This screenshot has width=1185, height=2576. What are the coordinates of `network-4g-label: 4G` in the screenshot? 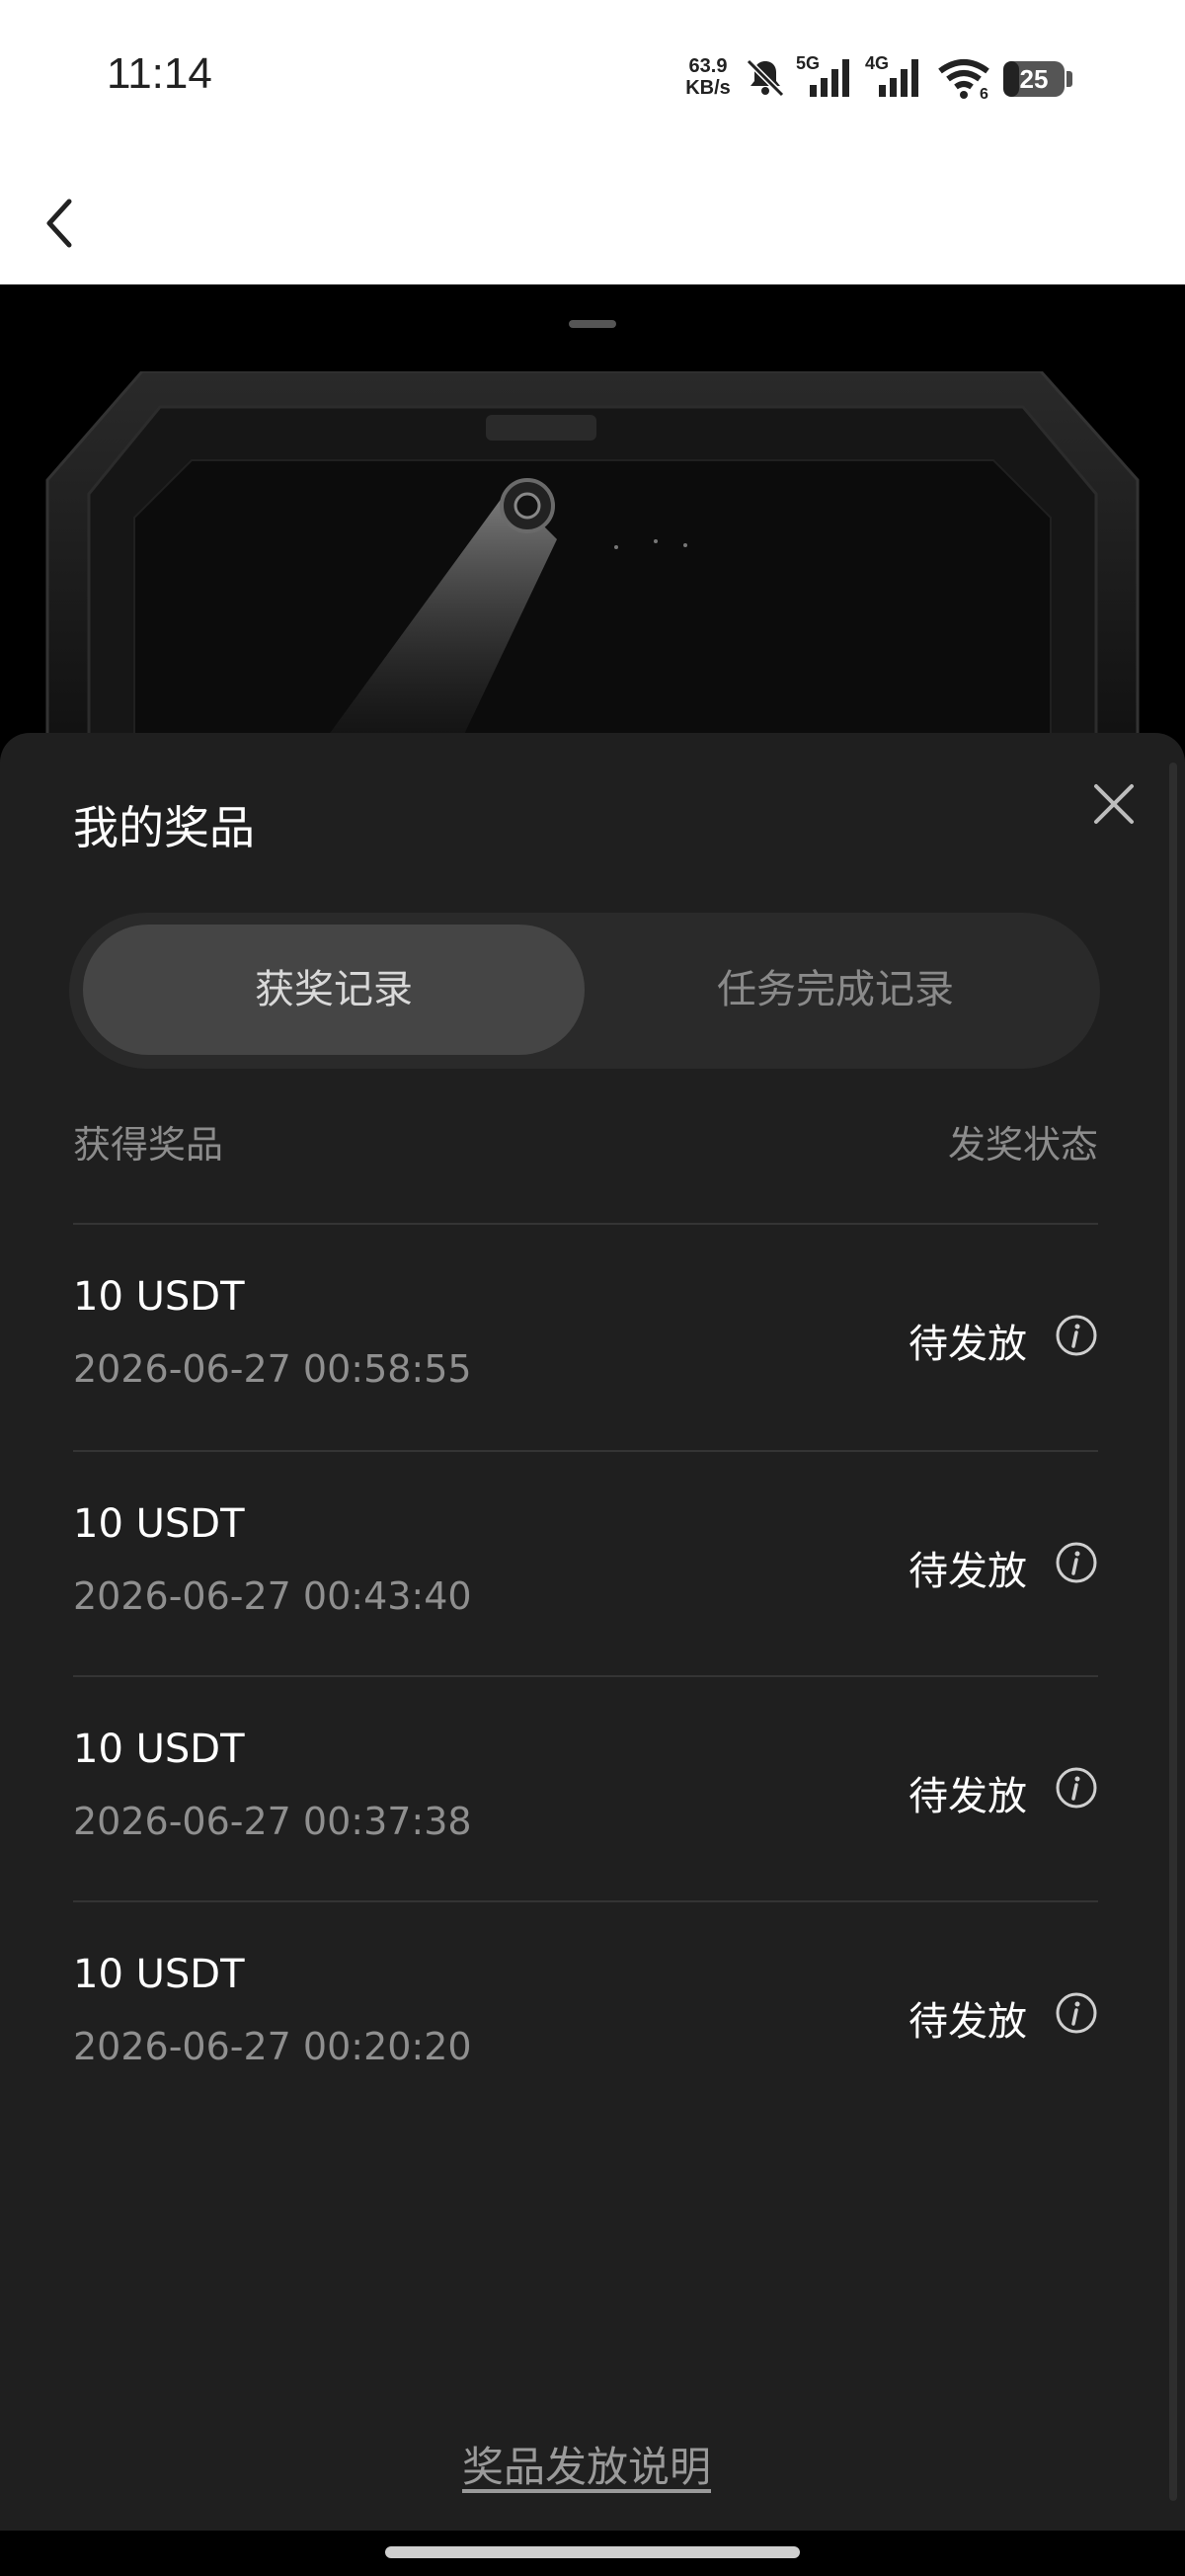 It's located at (877, 63).